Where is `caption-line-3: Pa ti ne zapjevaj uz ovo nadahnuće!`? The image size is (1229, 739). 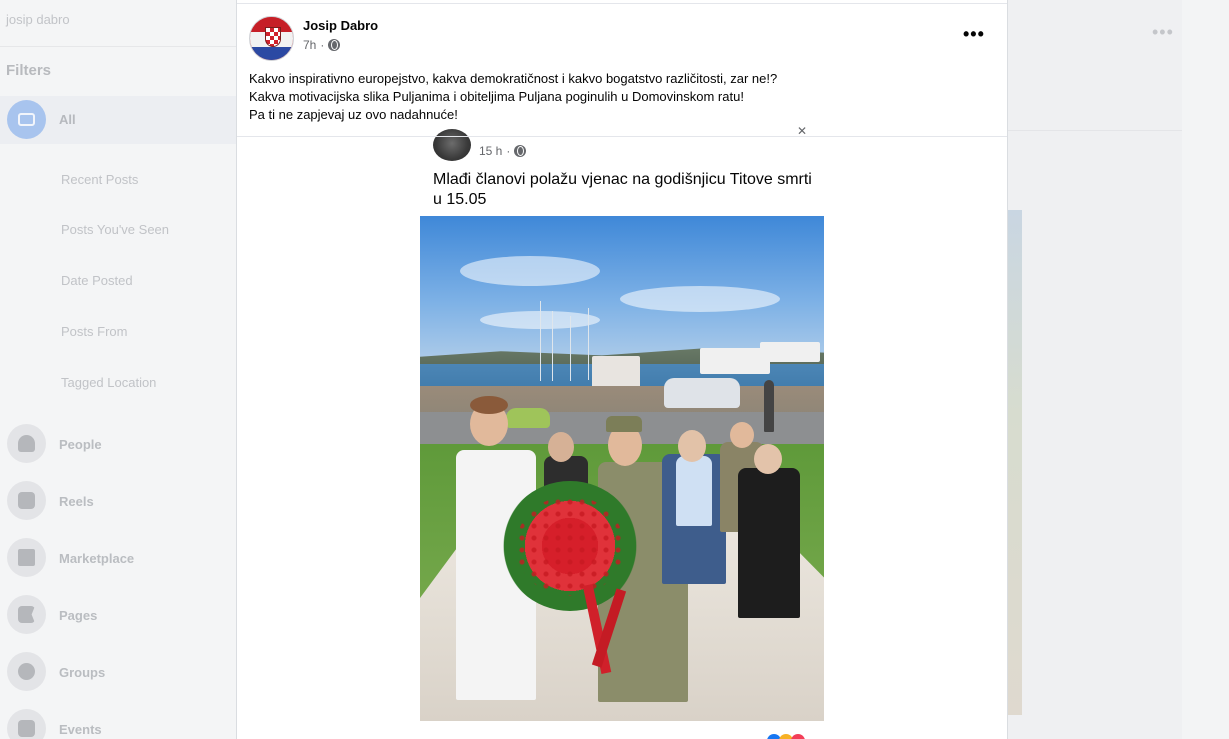
caption-line-3: Pa ti ne zapjevaj uz ovo nadahnuće! is located at coordinates (353, 114).